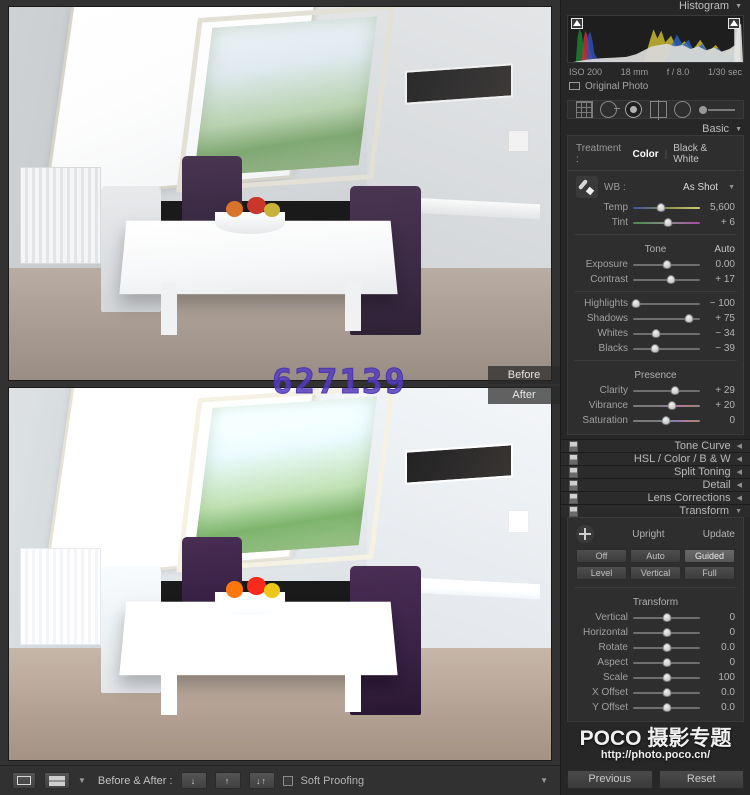 This screenshot has width=750, height=795. Describe the element at coordinates (655, 459) in the screenshot. I see `panel-hsl-color-bw: HSL / Color / B & W ◀` at that location.